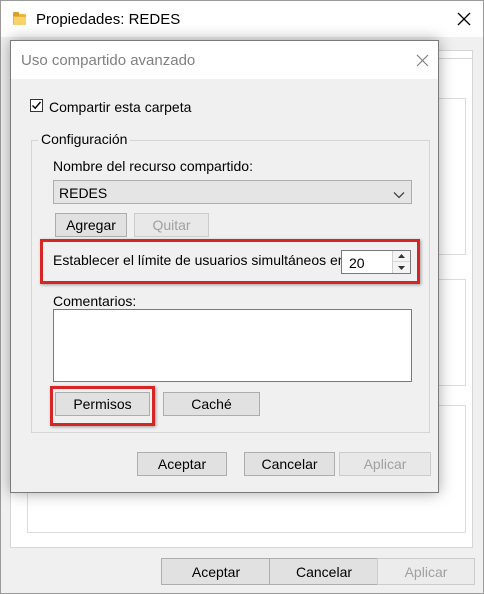 This screenshot has height=594, width=484. What do you see at coordinates (84, 139) in the screenshot?
I see `configuration-group-title: Configuración` at bounding box center [84, 139].